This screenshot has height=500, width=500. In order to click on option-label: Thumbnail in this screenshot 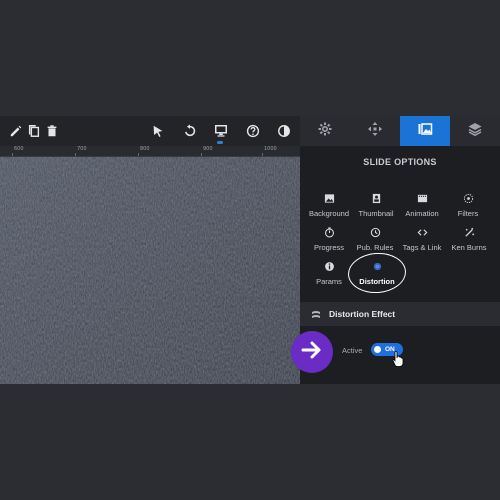, I will do `click(376, 213)`.